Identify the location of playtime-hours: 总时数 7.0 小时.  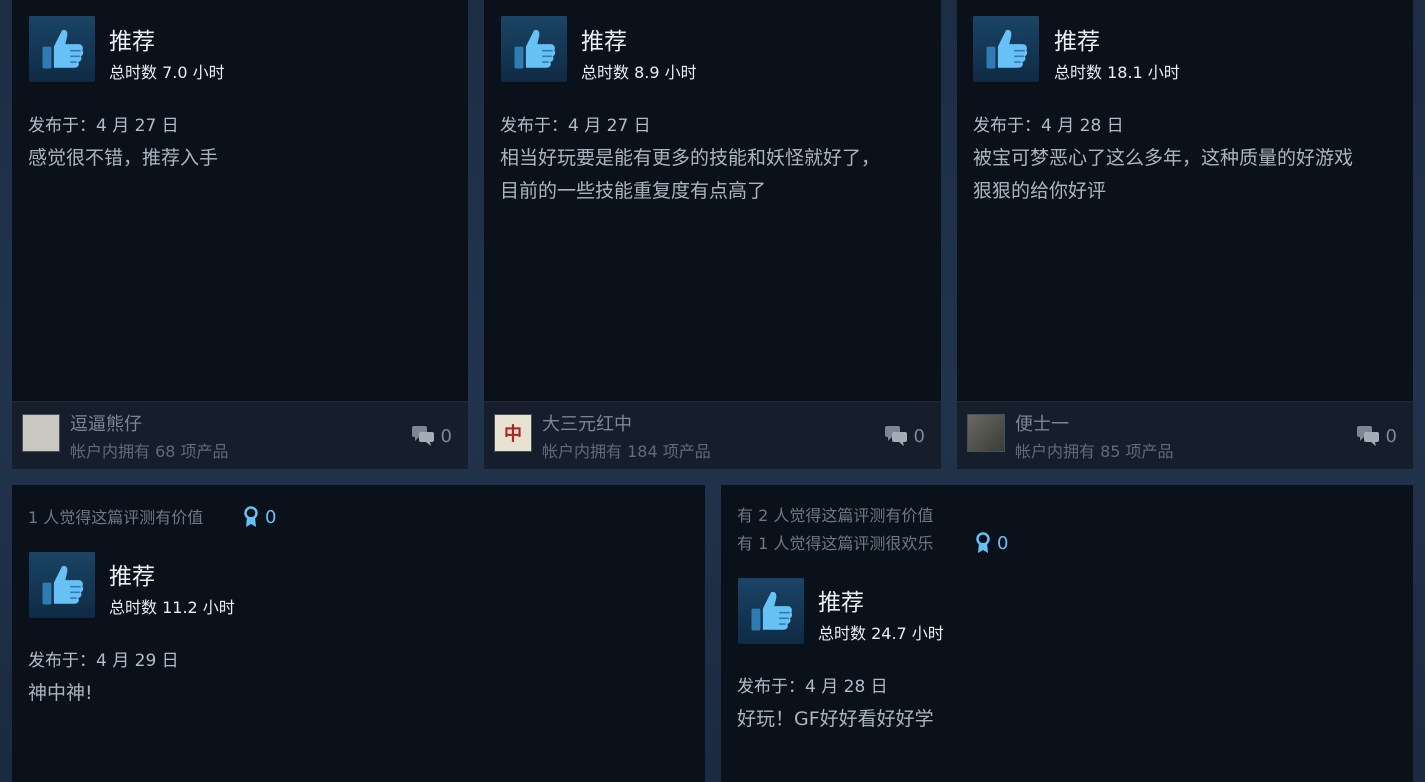
(167, 72).